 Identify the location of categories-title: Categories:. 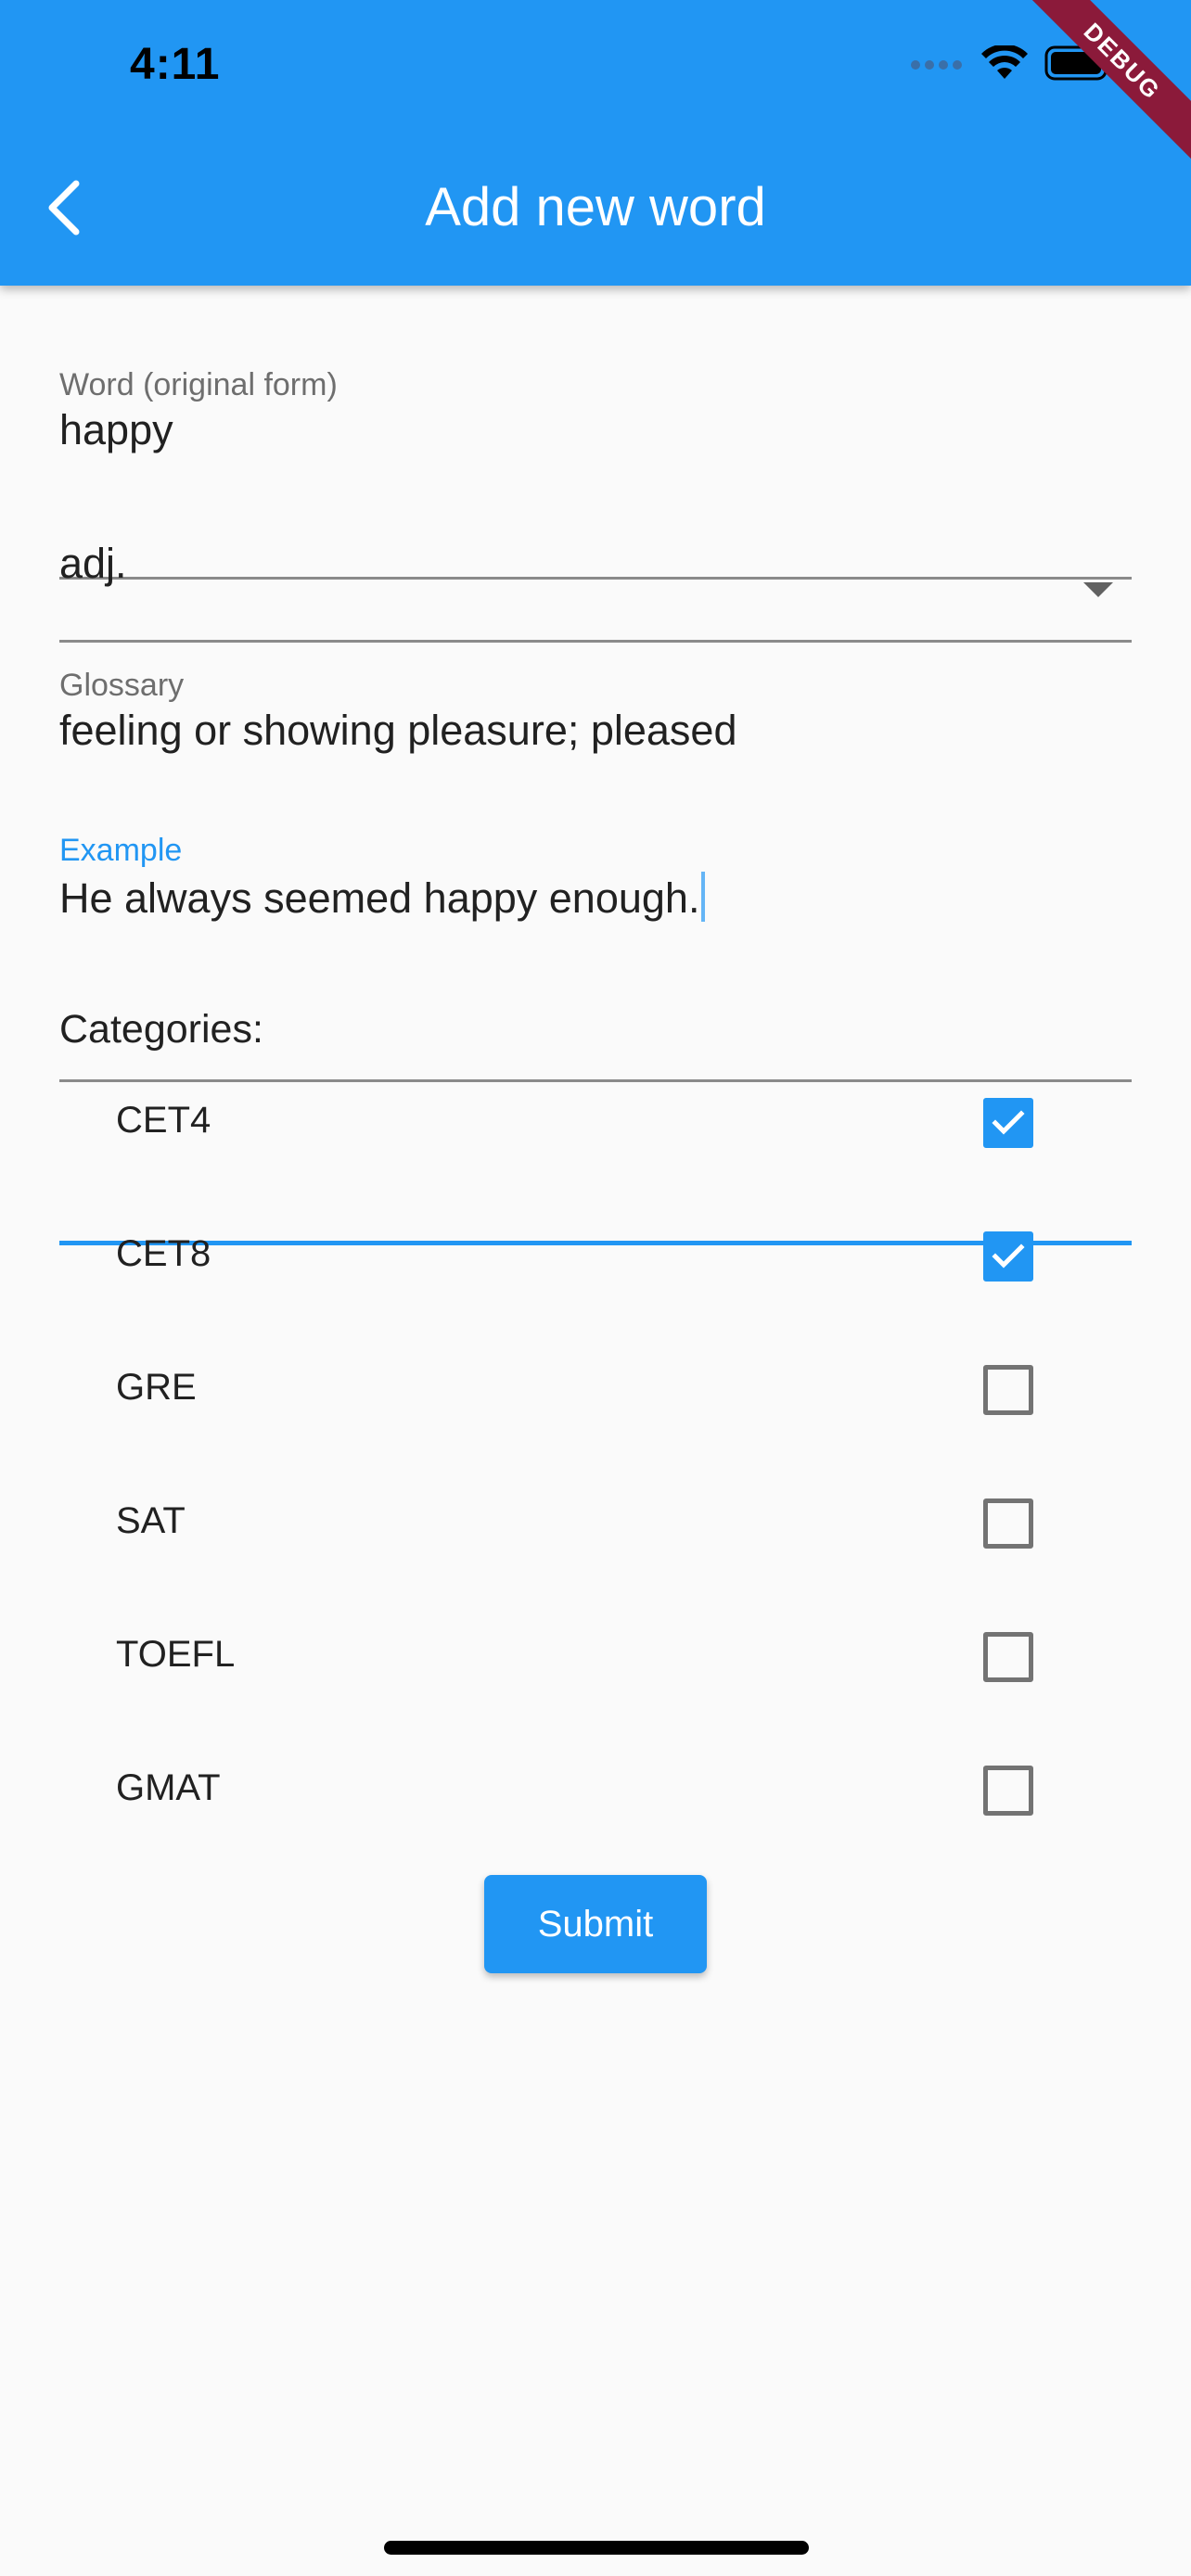
(161, 1029).